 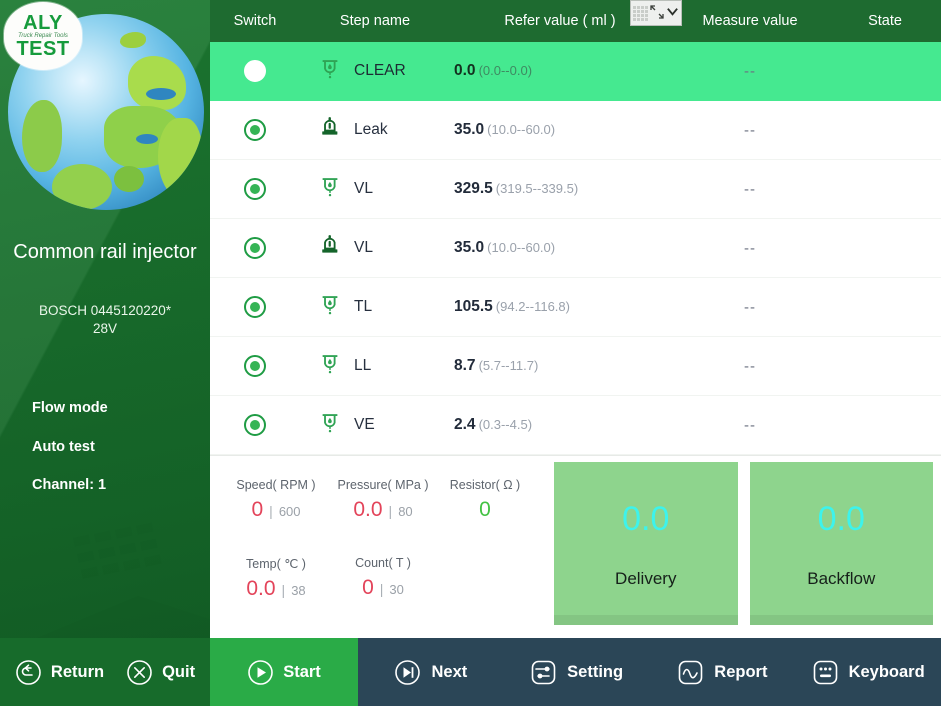 I want to click on ime-toolbar, so click(x=656, y=13).